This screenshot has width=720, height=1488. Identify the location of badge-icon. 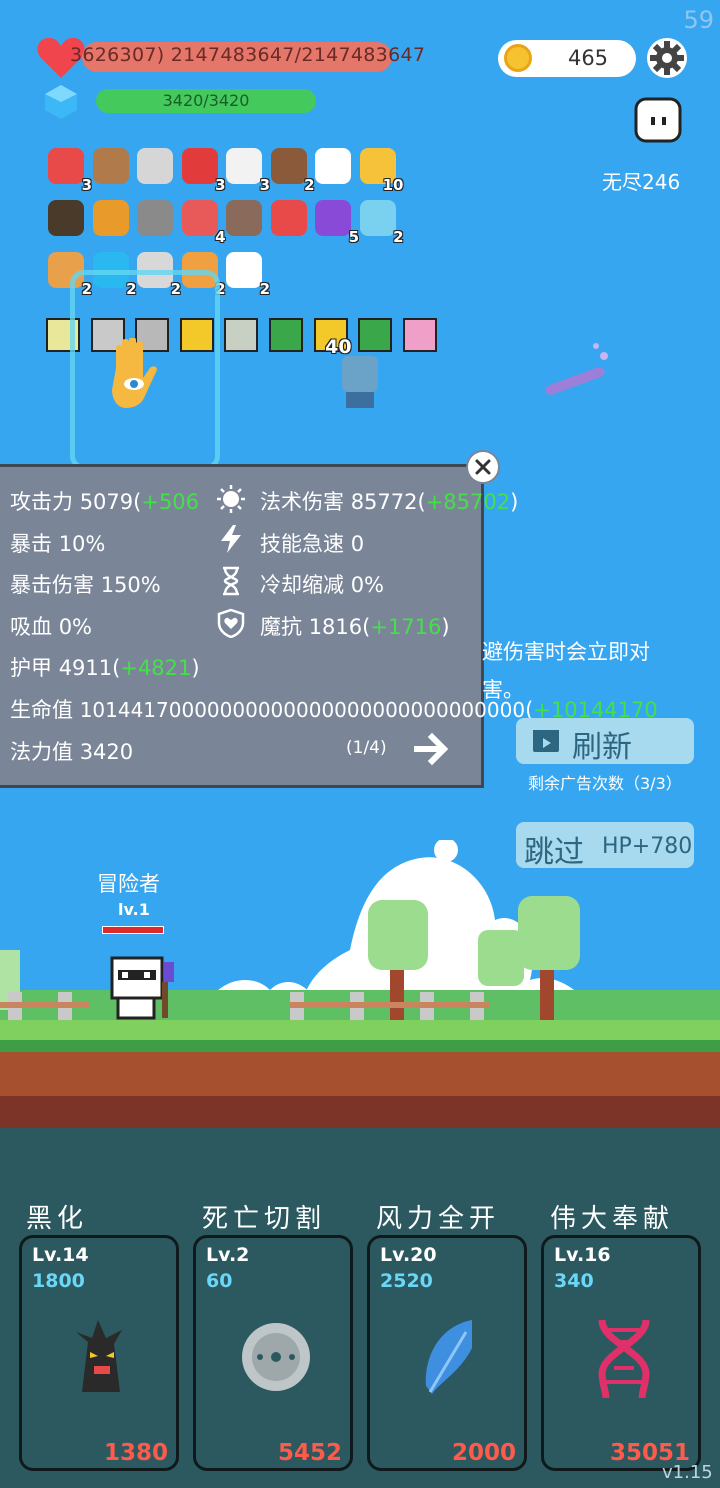
(288, 218).